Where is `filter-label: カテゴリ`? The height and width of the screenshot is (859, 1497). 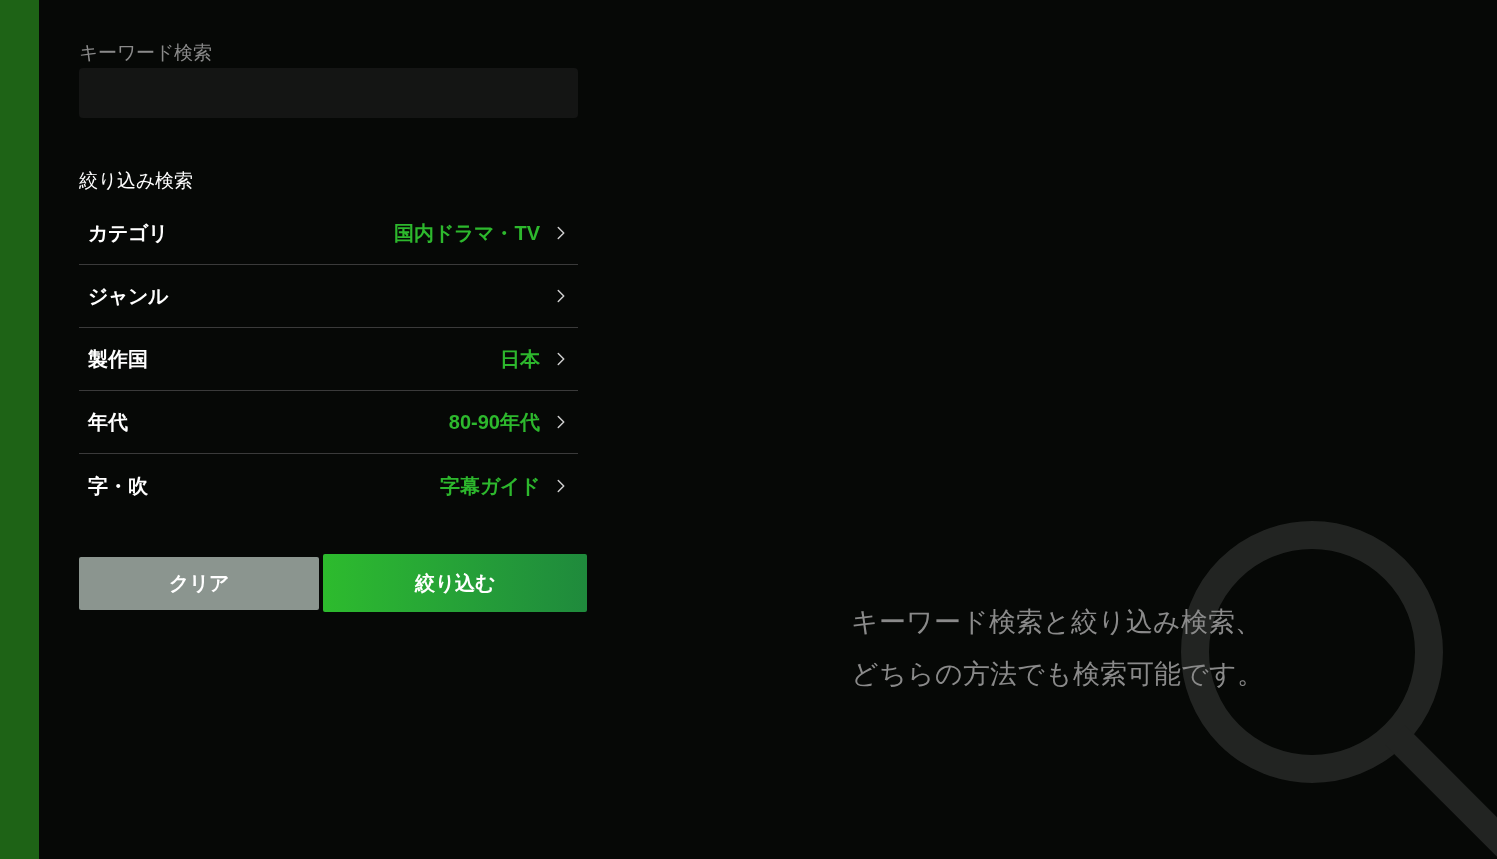
filter-label: カテゴリ is located at coordinates (128, 233).